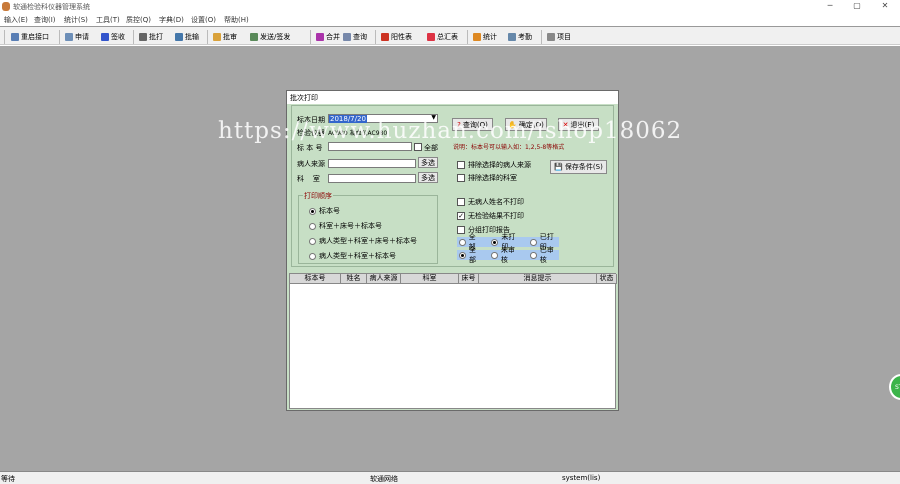 This screenshot has height=484, width=900. Describe the element at coordinates (472, 124) in the screenshot. I see `query-button: ? 查询(Q)` at that location.